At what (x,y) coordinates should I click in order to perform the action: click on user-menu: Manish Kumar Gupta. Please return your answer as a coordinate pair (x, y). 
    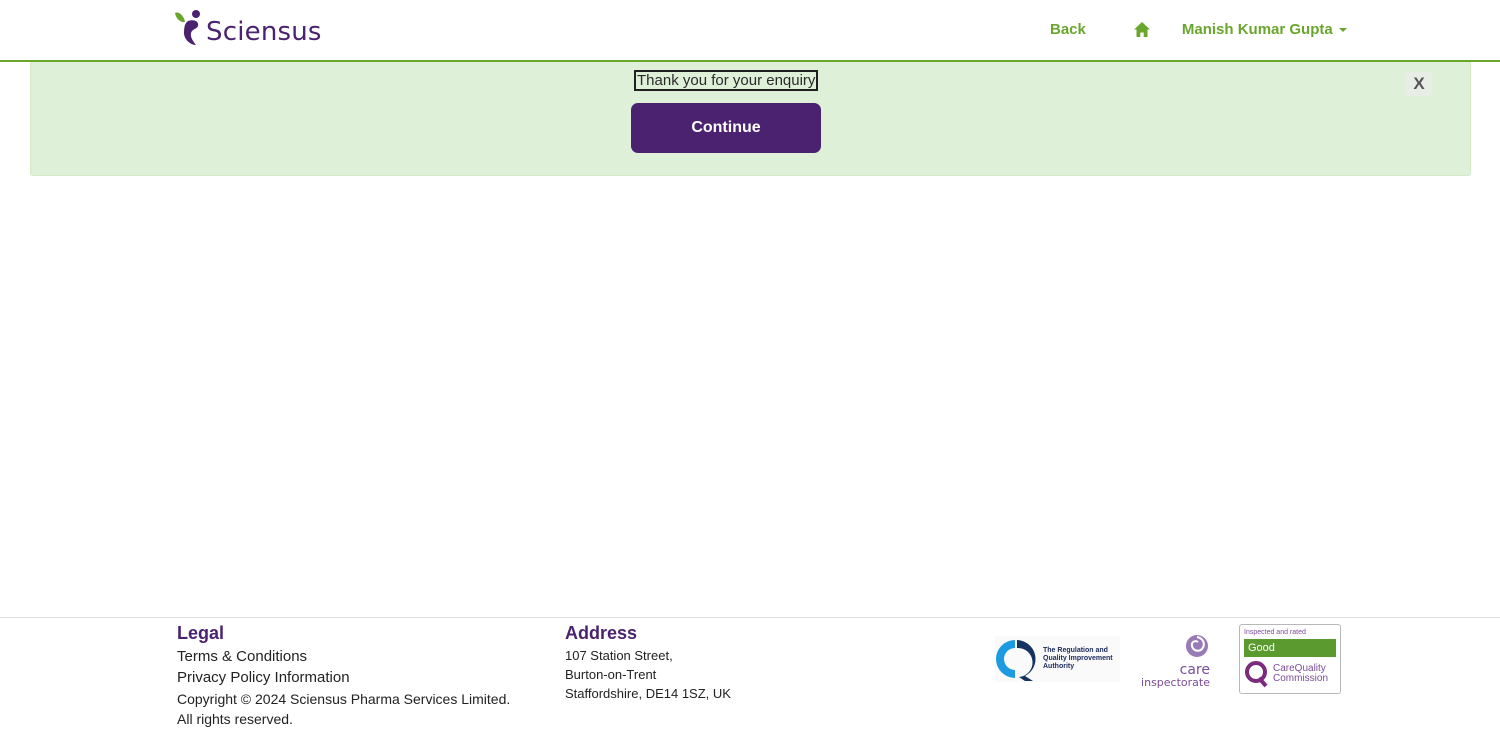
    Looking at the image, I should click on (1264, 29).